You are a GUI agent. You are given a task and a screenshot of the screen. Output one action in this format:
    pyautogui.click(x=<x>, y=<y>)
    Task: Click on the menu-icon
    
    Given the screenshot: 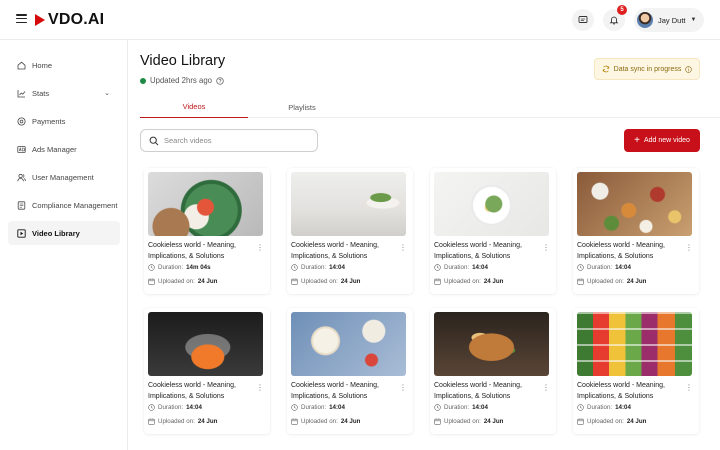 What is the action you would take?
    pyautogui.click(x=21, y=18)
    